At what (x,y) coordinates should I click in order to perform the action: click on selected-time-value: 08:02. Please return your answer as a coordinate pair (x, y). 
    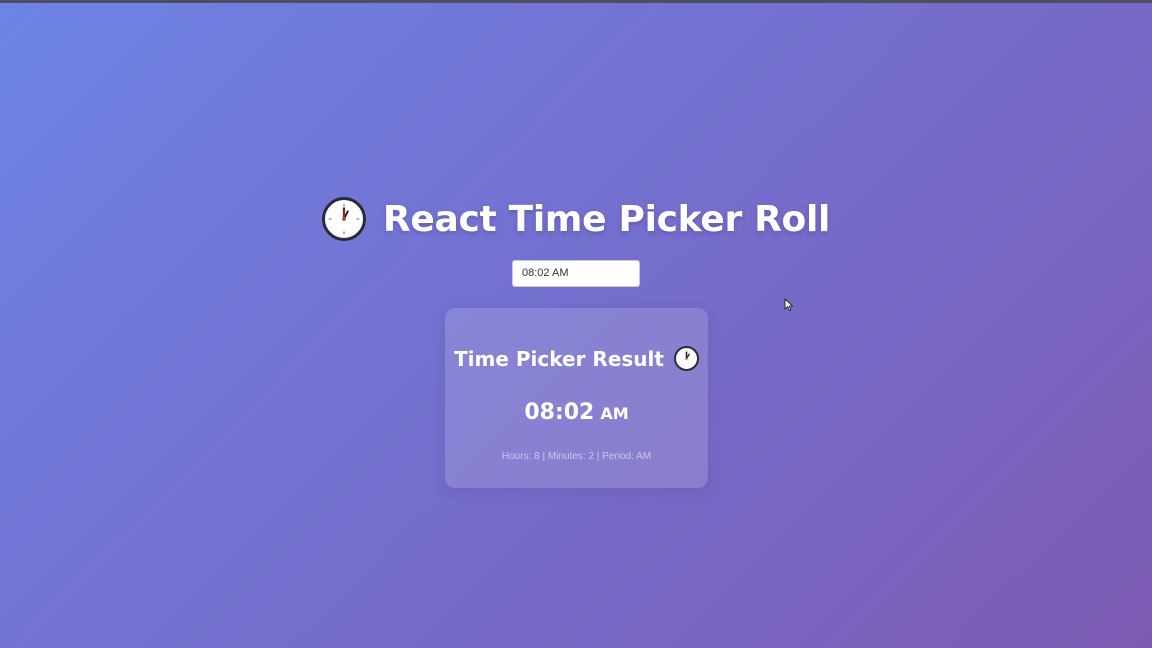
    Looking at the image, I should click on (559, 412).